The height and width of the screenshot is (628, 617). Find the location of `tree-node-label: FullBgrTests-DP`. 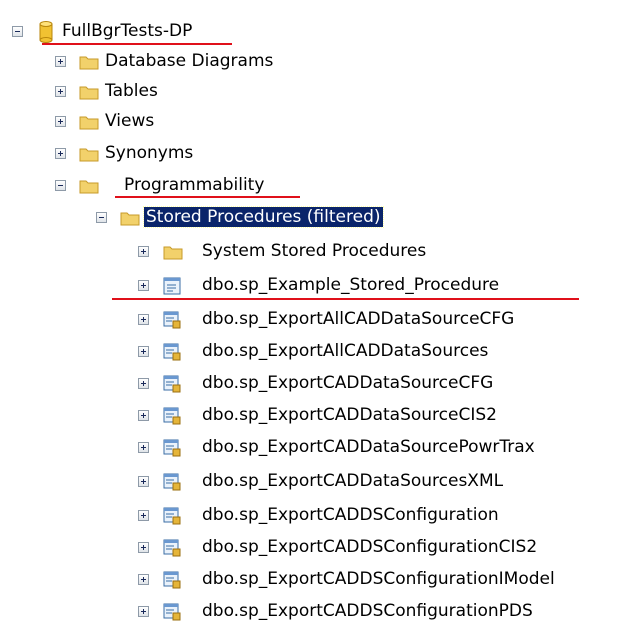

tree-node-label: FullBgrTests-DP is located at coordinates (127, 31).